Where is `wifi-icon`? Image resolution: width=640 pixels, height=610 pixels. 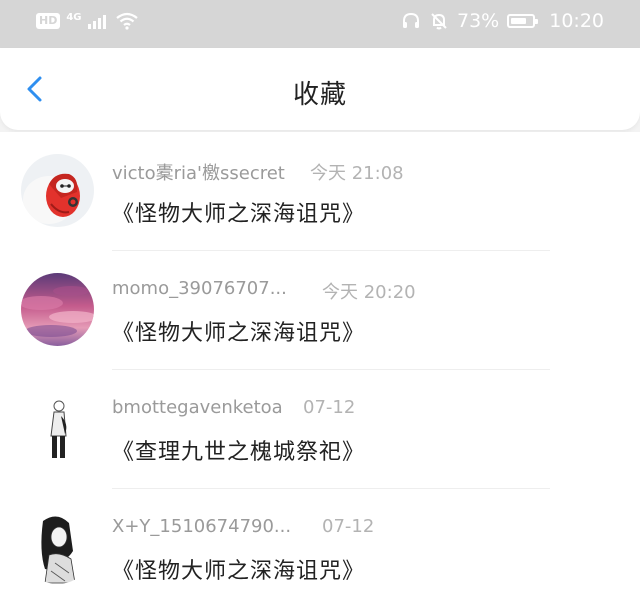 wifi-icon is located at coordinates (126, 21).